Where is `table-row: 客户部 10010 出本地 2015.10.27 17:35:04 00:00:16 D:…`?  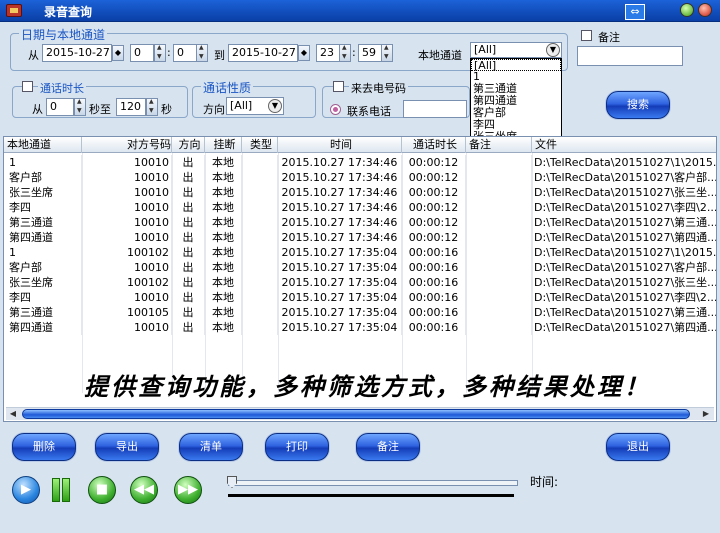 table-row: 客户部 10010 出本地 2015.10.27 17:35:04 00:00:16 D:… is located at coordinates (360, 267).